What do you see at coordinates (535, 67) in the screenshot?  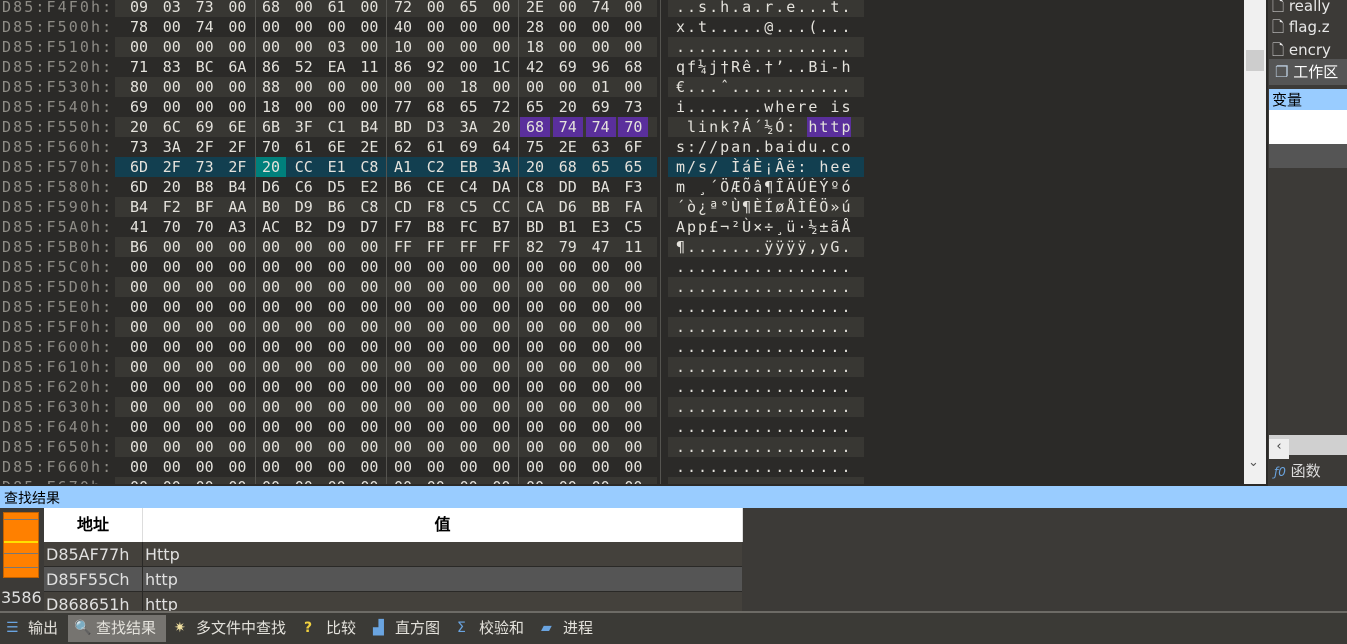 I see `hex-byte: 42` at bounding box center [535, 67].